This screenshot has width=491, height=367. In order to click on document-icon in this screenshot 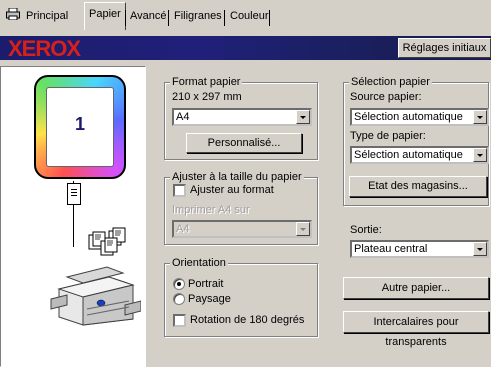, I will do `click(74, 194)`.